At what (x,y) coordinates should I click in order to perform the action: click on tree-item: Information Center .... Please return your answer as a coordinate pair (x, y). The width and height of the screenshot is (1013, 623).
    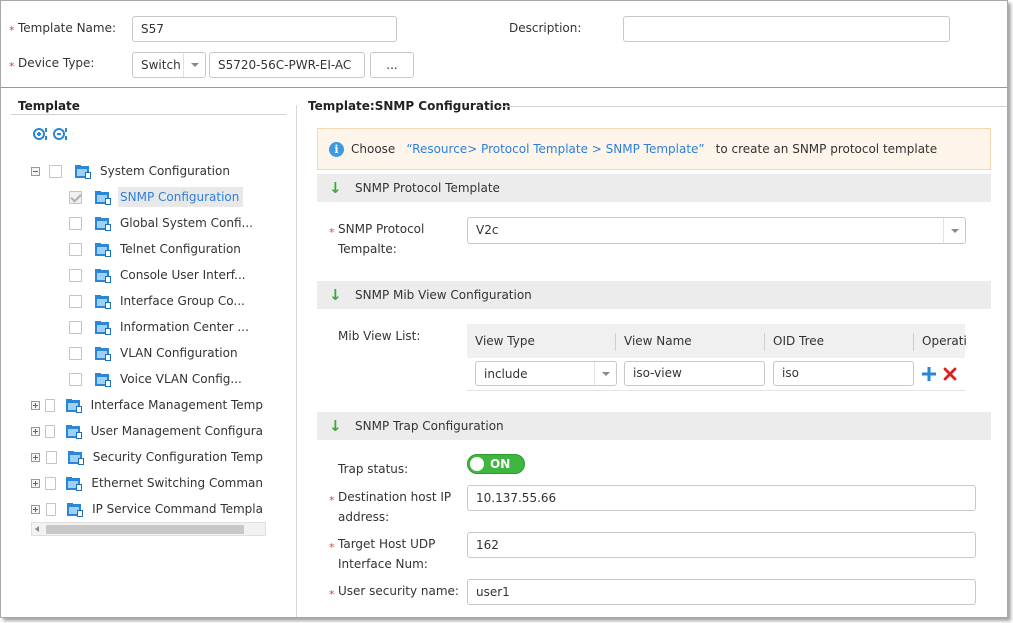
    Looking at the image, I should click on (149, 327).